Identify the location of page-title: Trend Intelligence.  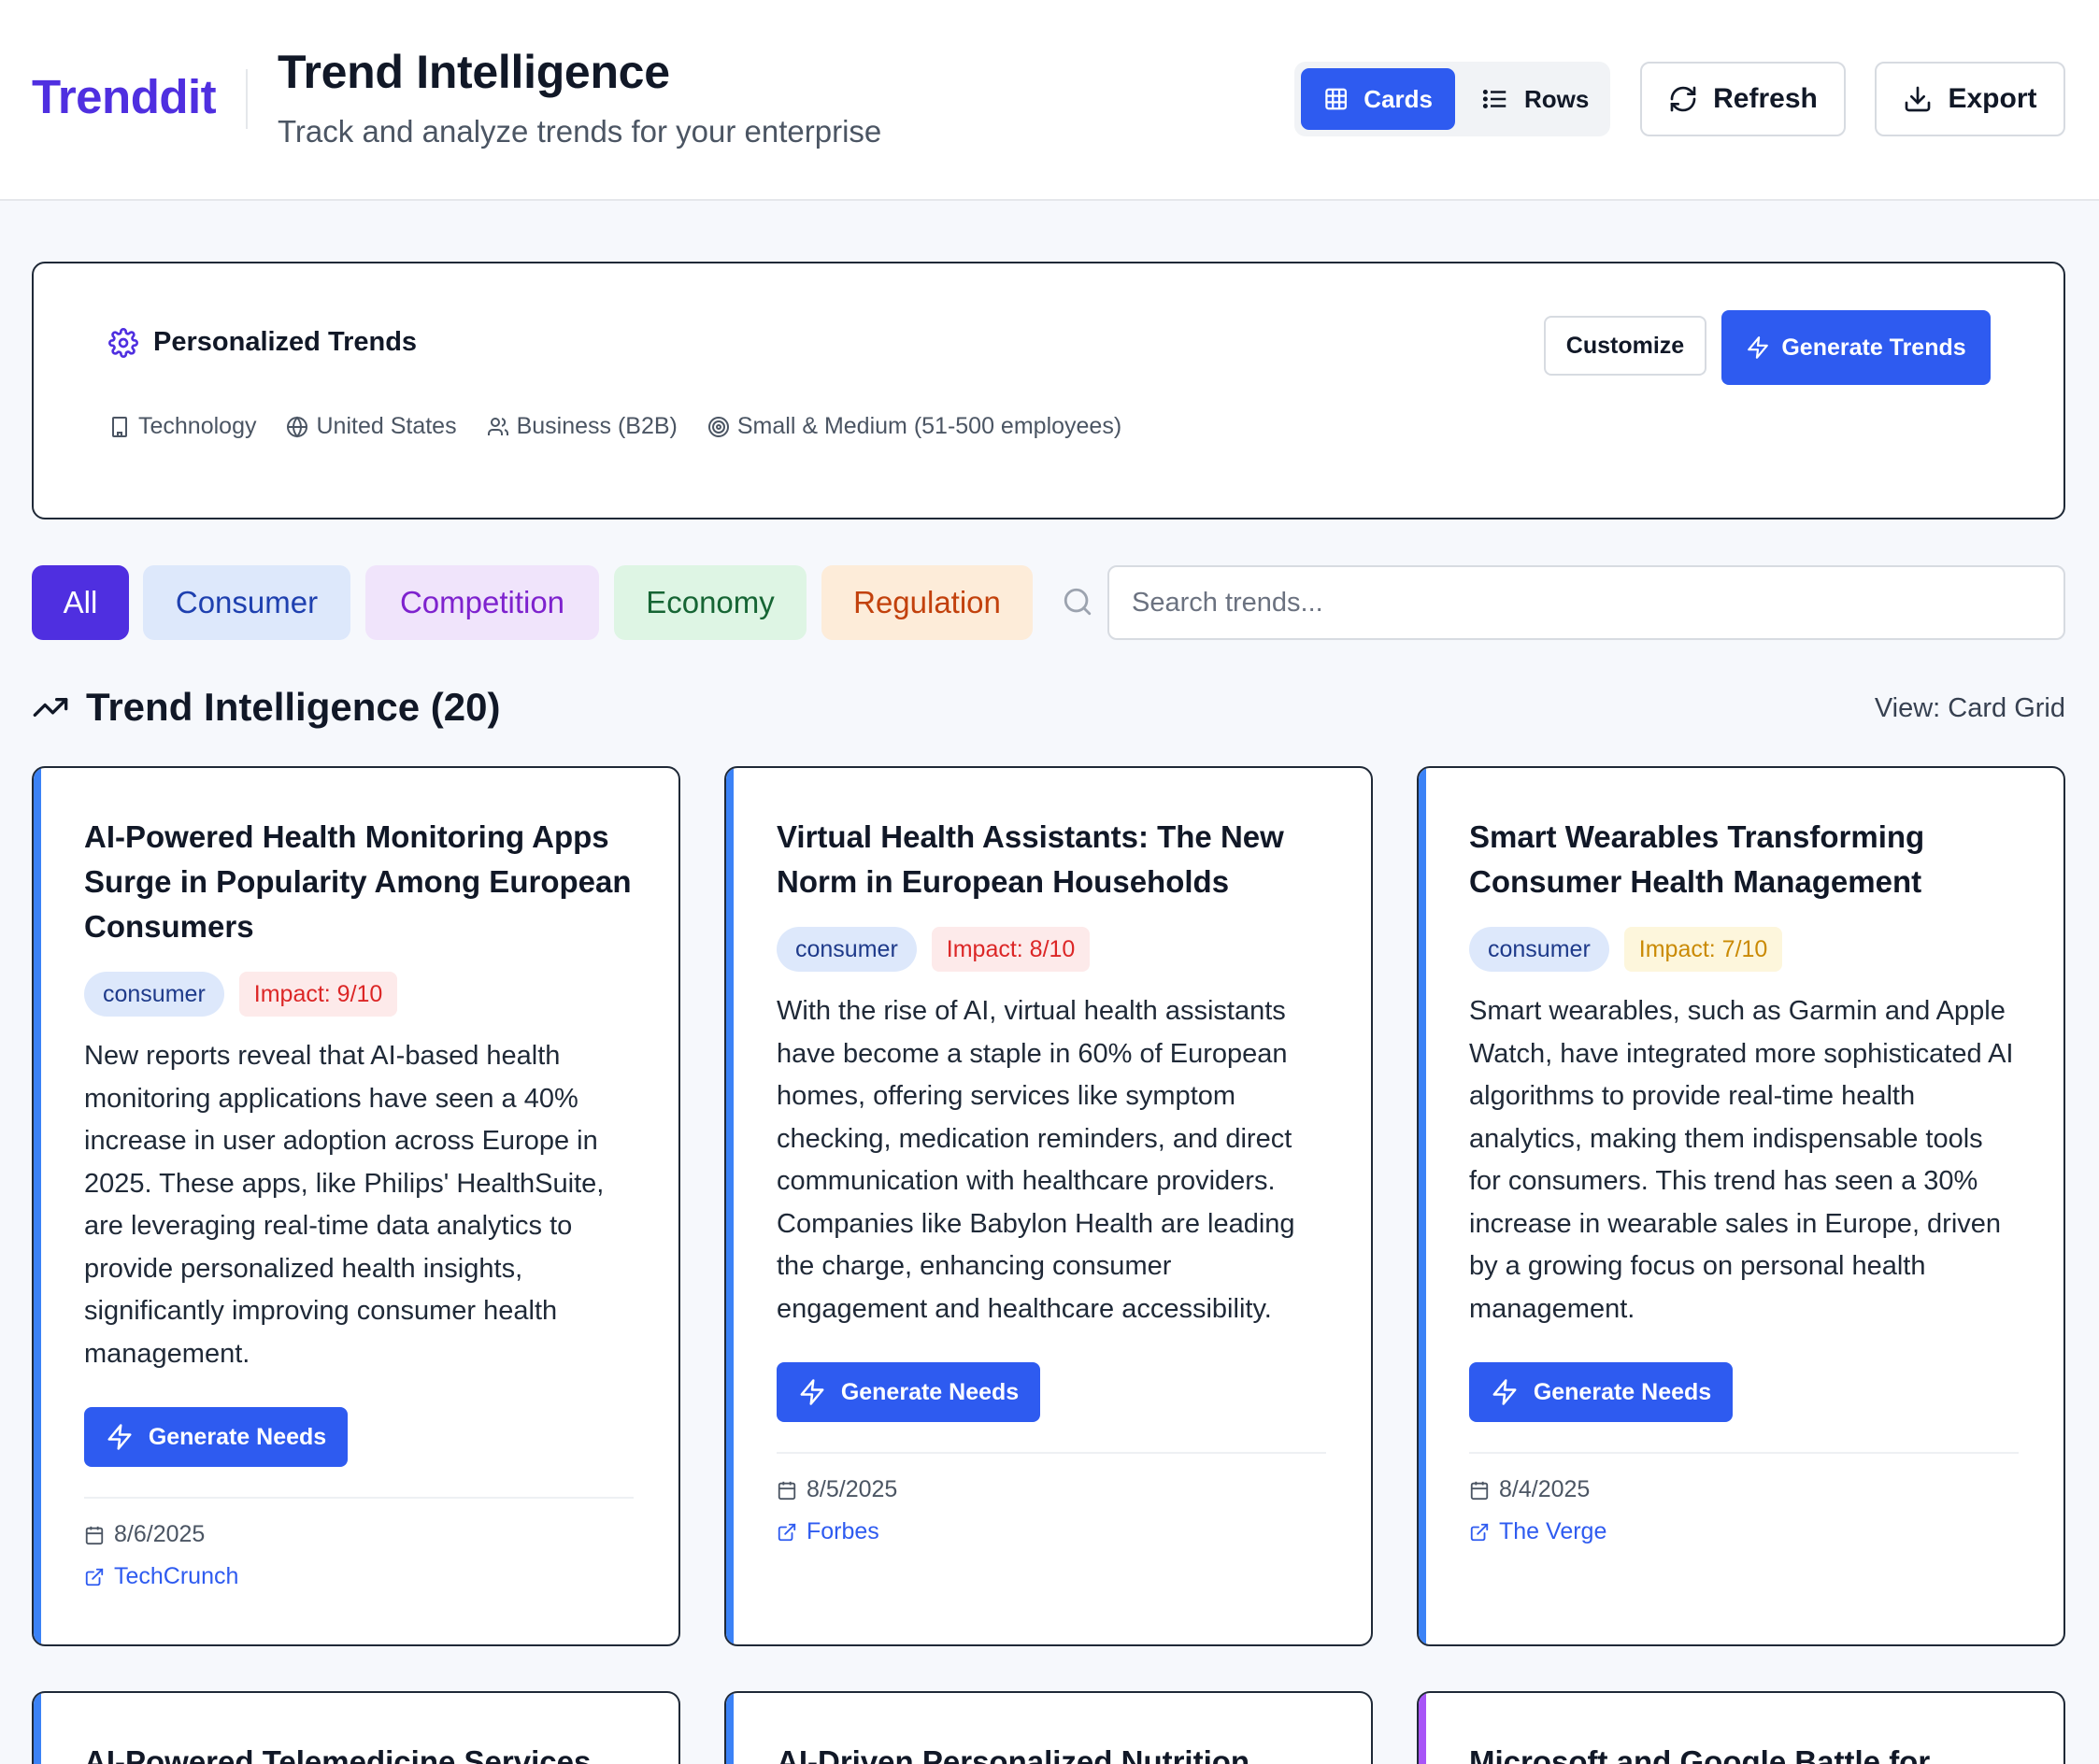
(474, 72).